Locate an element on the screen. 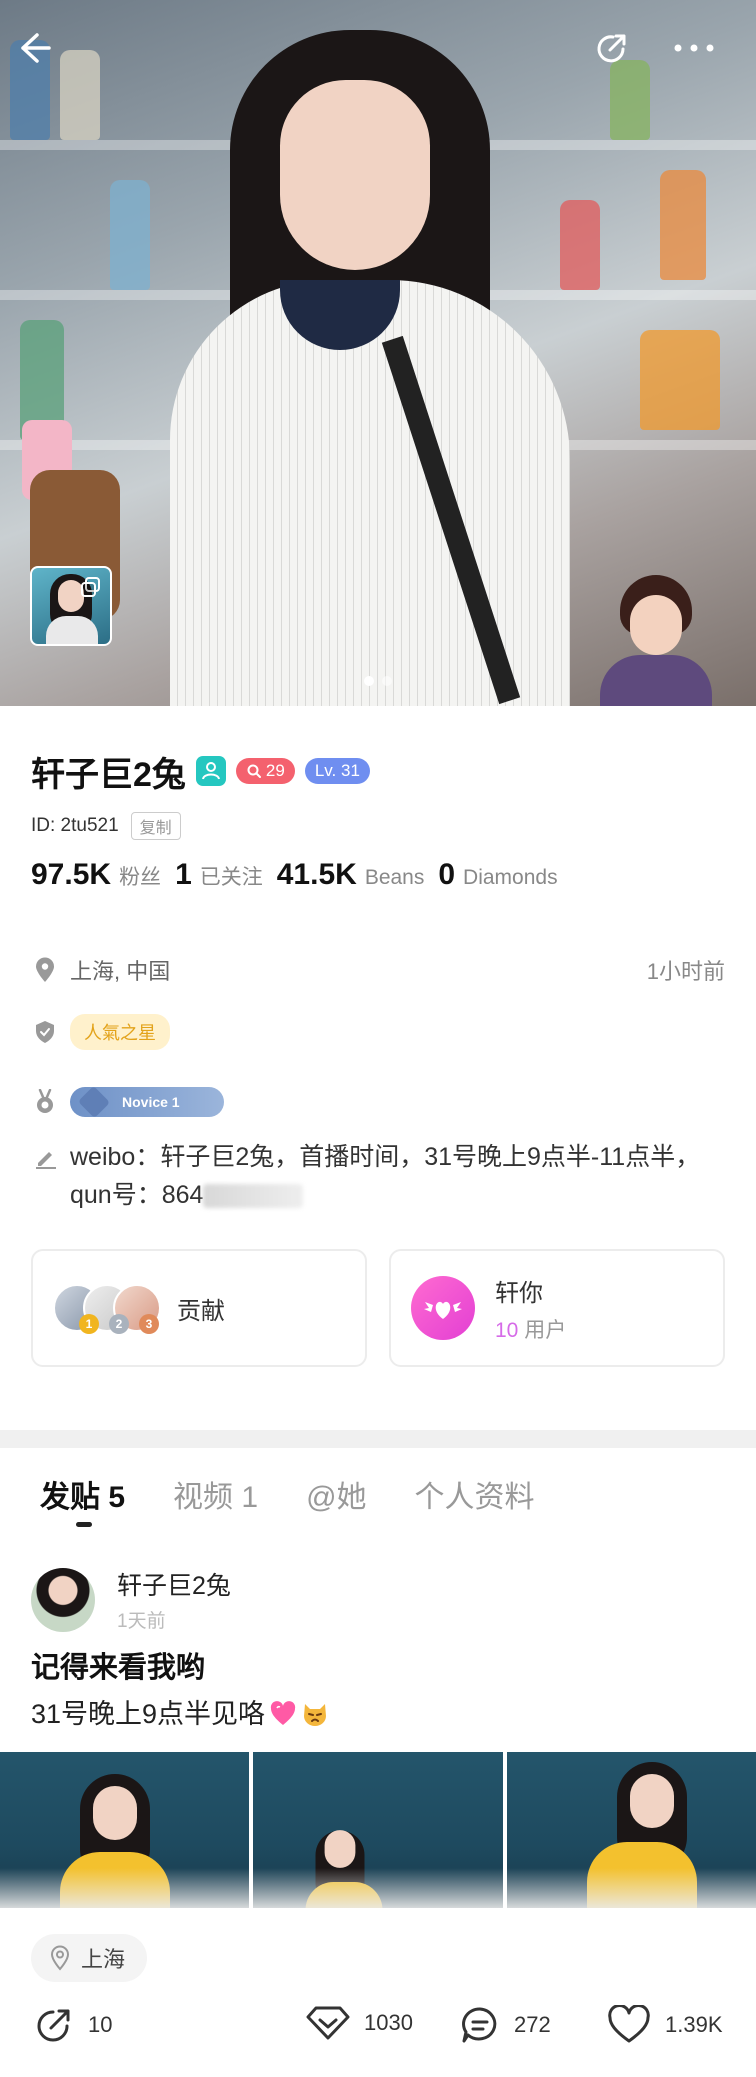  share-count: 10 is located at coordinates (100, 2024).